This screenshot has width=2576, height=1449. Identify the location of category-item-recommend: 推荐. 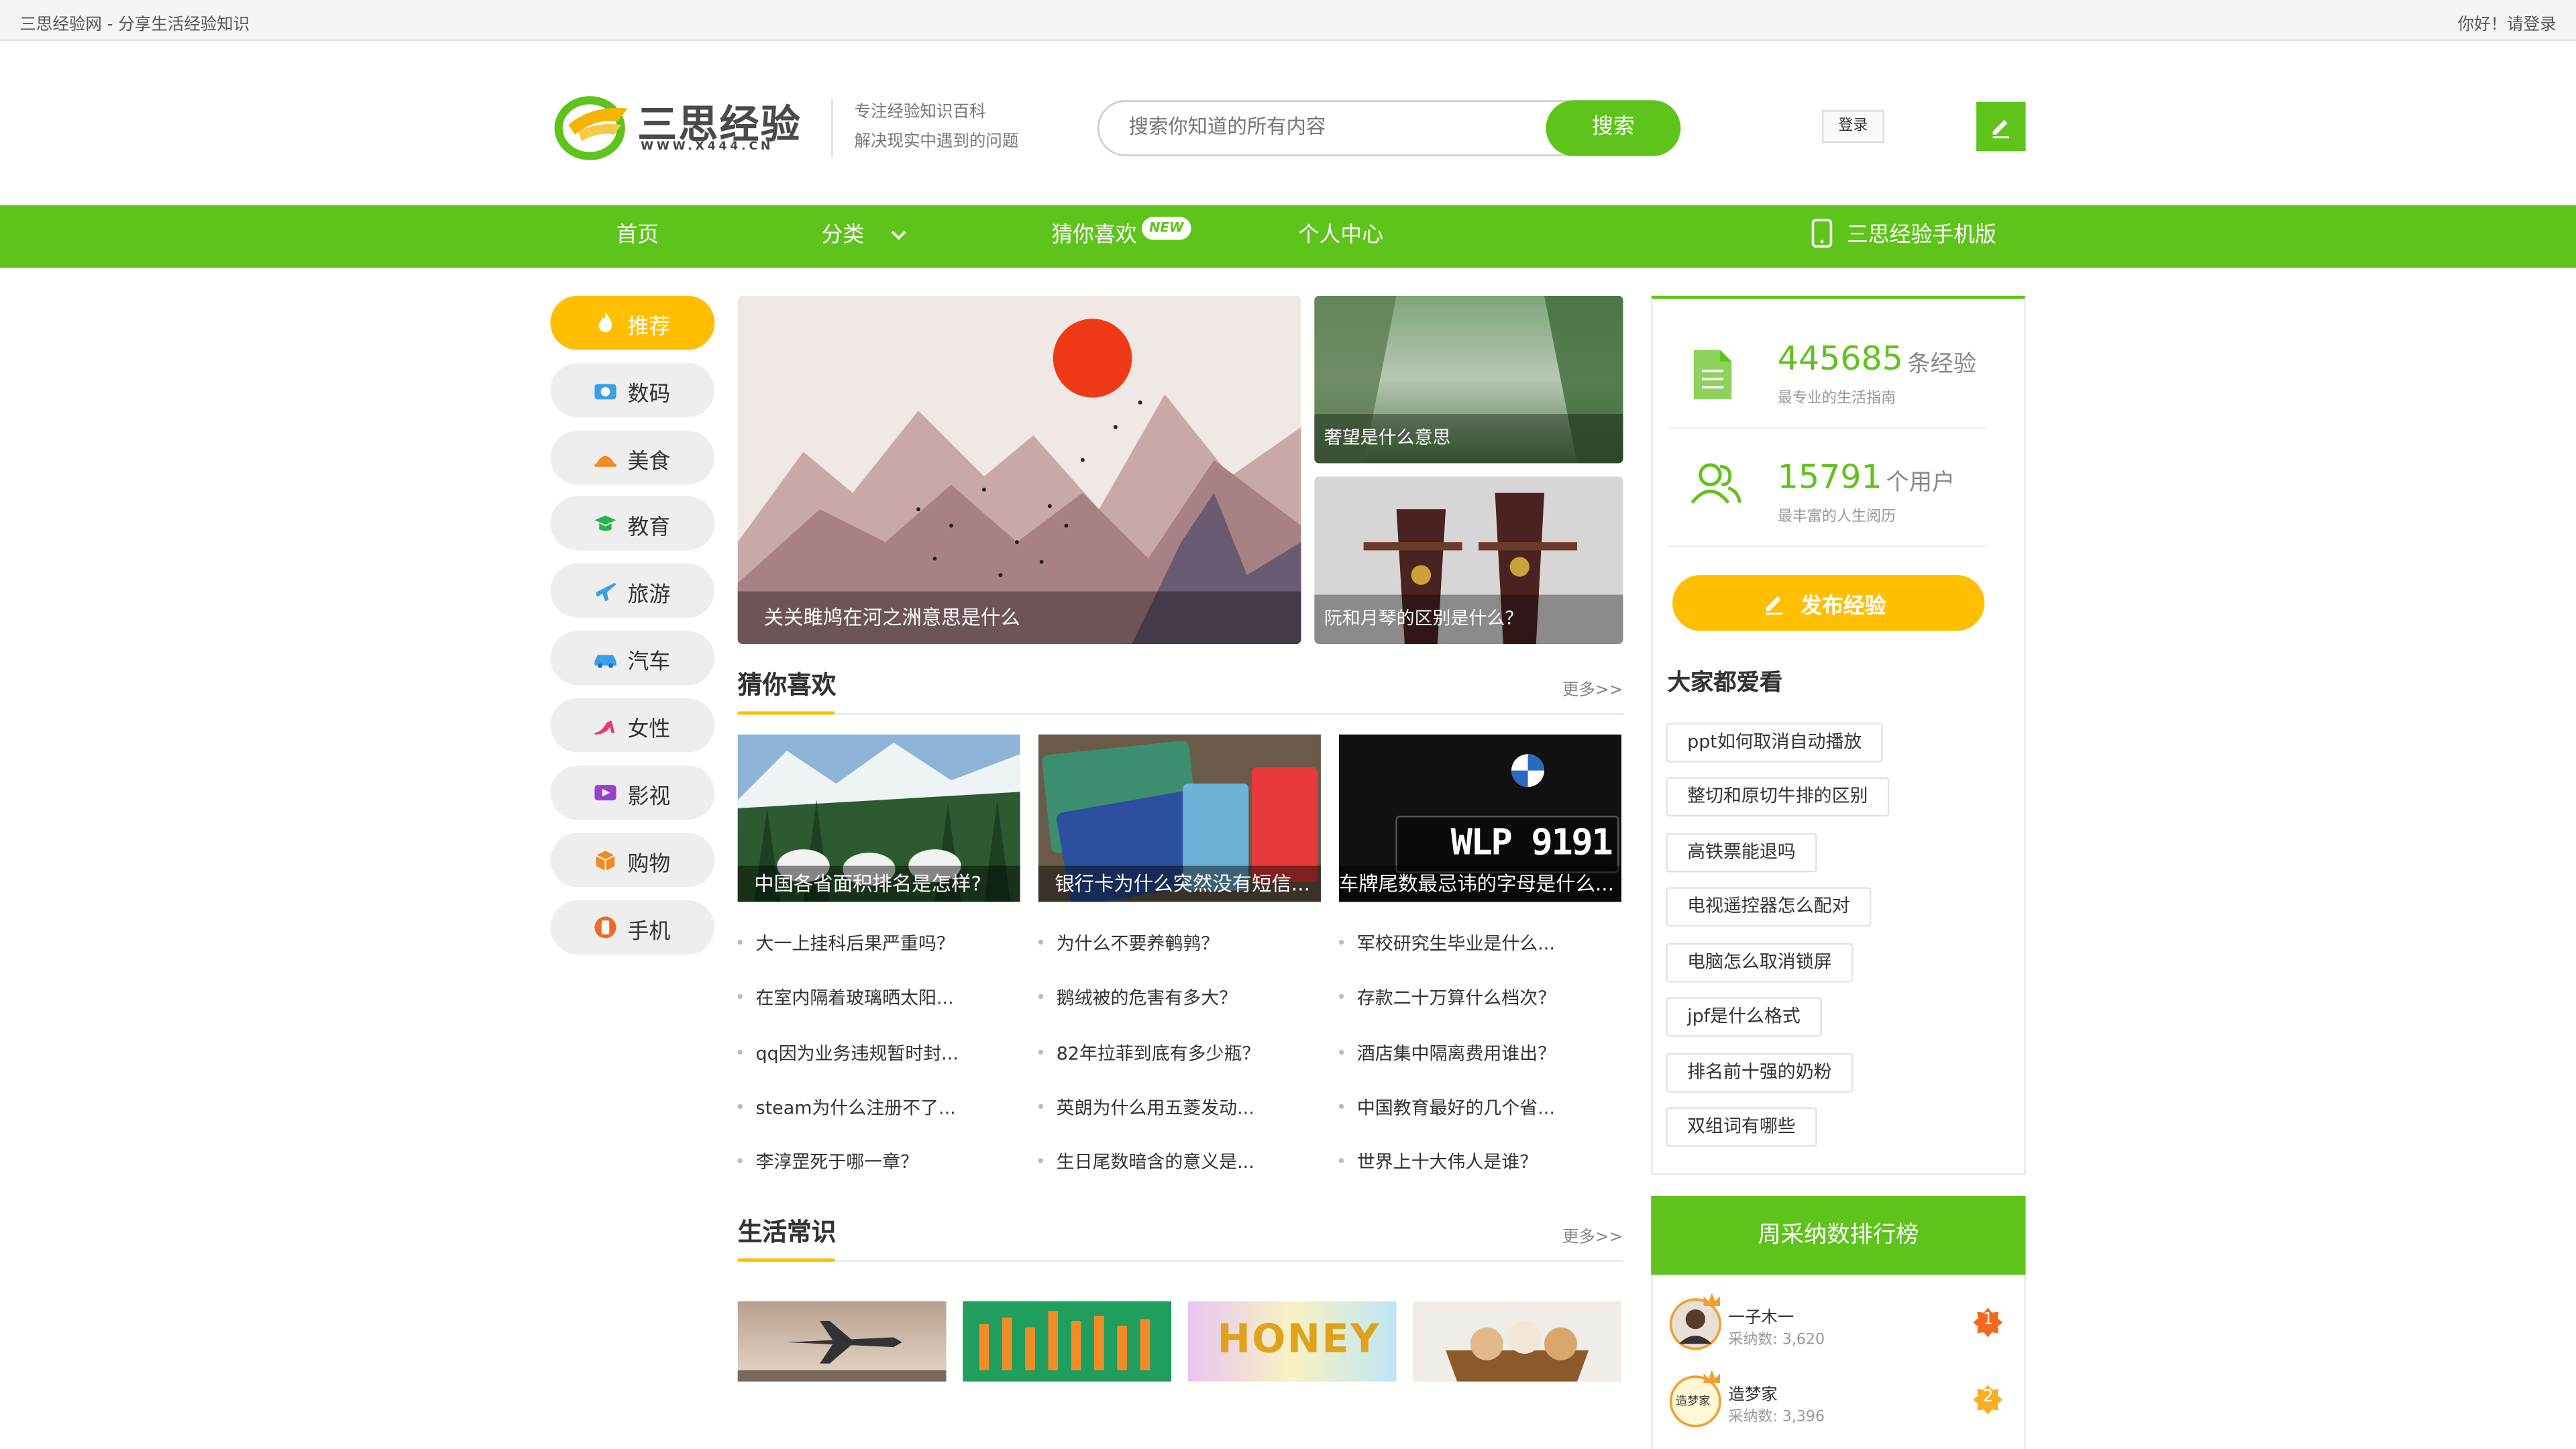
(632, 322).